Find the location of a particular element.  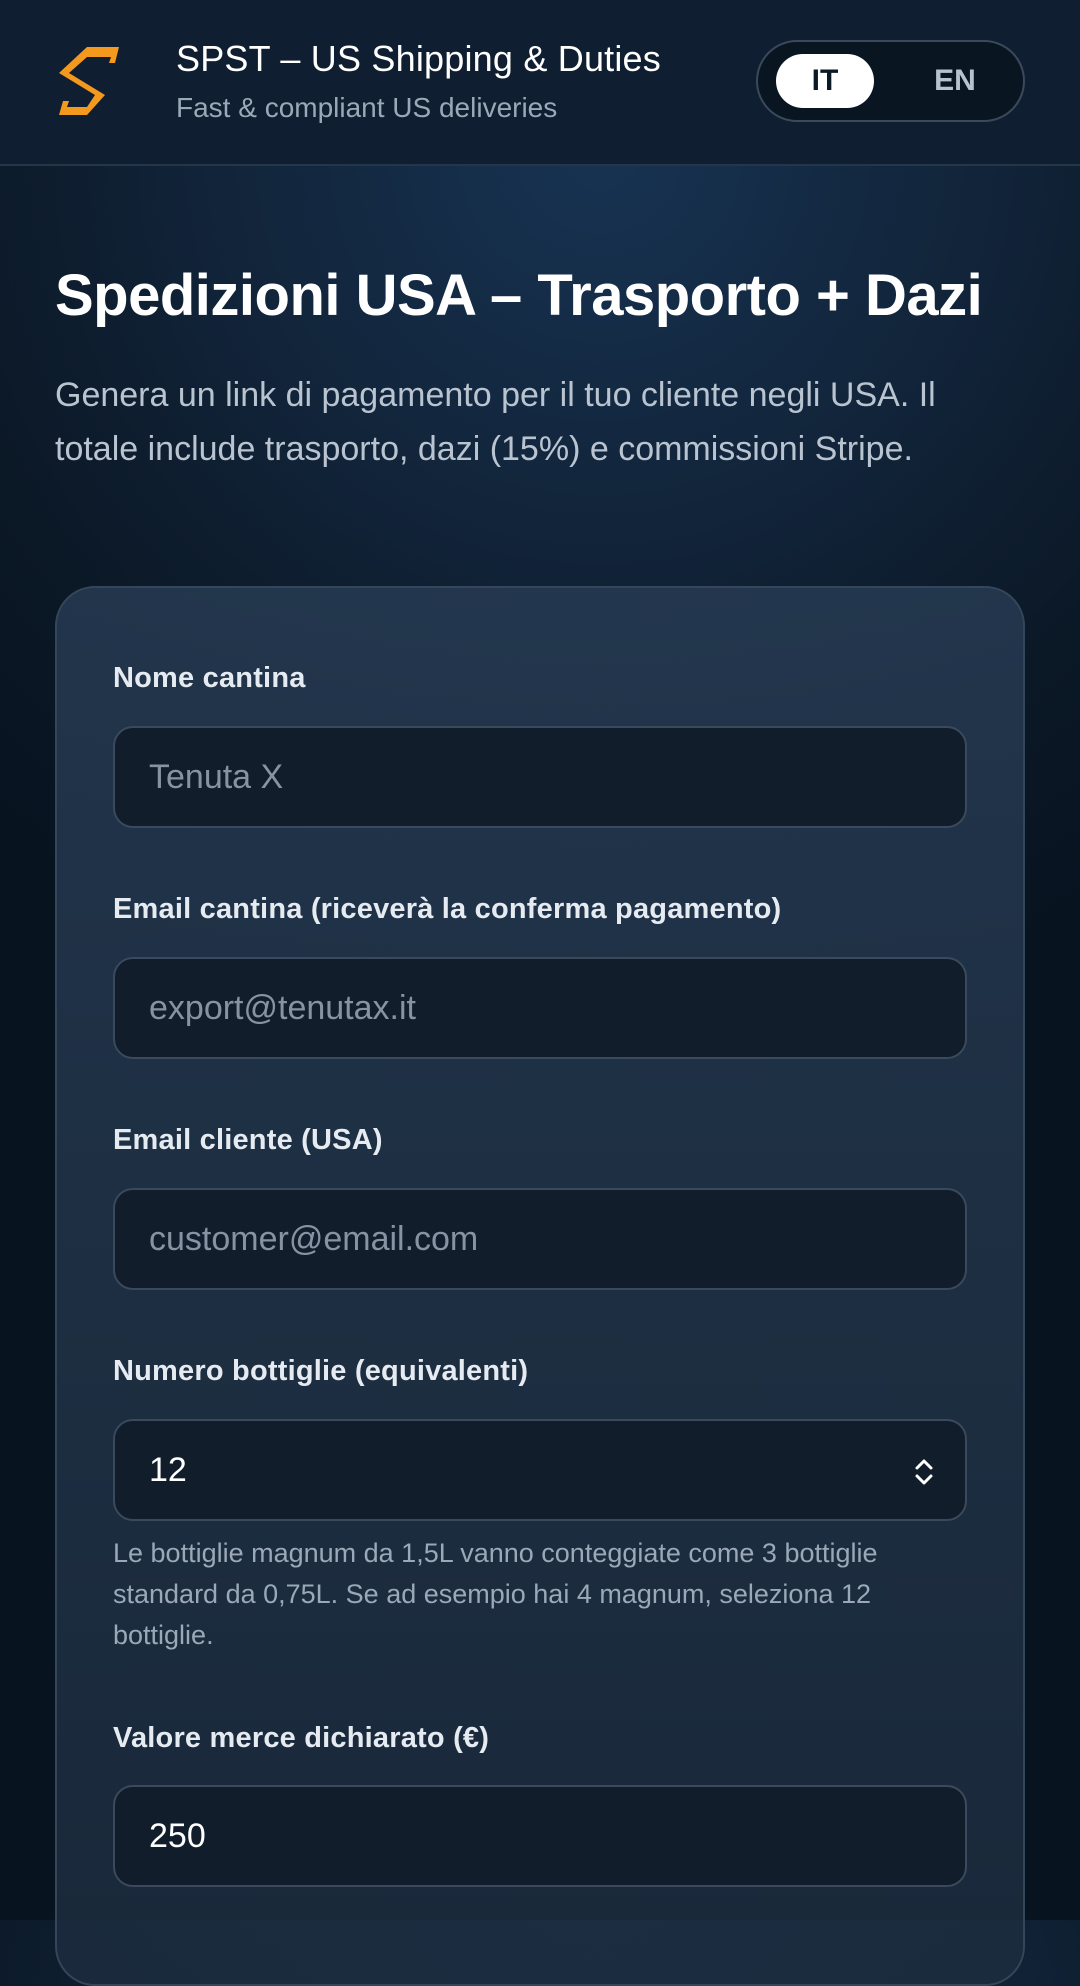

bottles-value: 12 is located at coordinates (168, 1469).